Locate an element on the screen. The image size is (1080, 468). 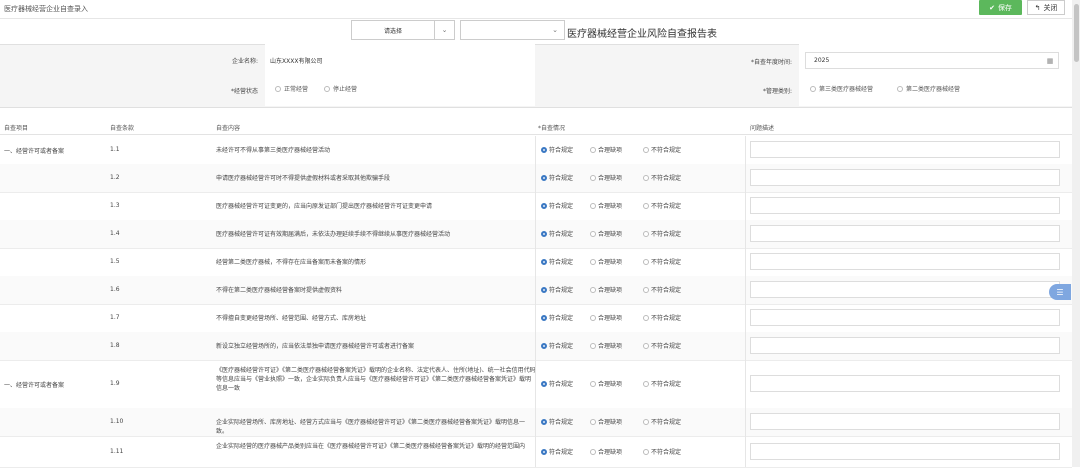
close-button: ↰ 关闭 is located at coordinates (1046, 7).